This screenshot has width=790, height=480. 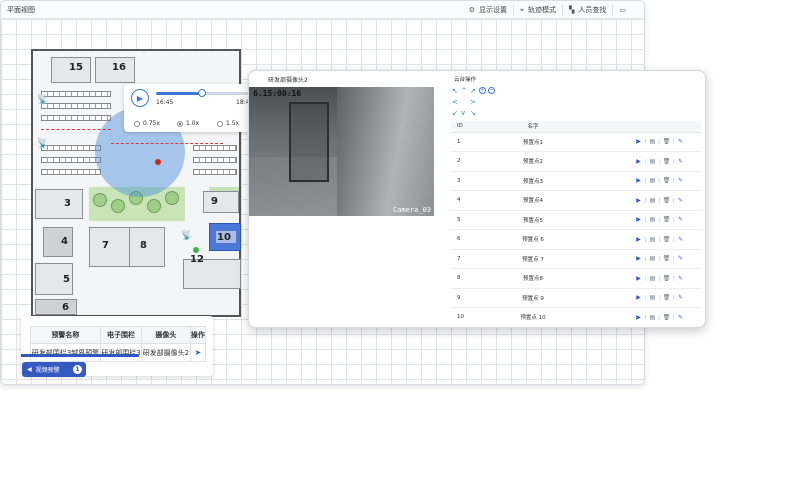 I want to click on preset-actions: ▶ ▤ 🗑 ✎, so click(x=647, y=298).